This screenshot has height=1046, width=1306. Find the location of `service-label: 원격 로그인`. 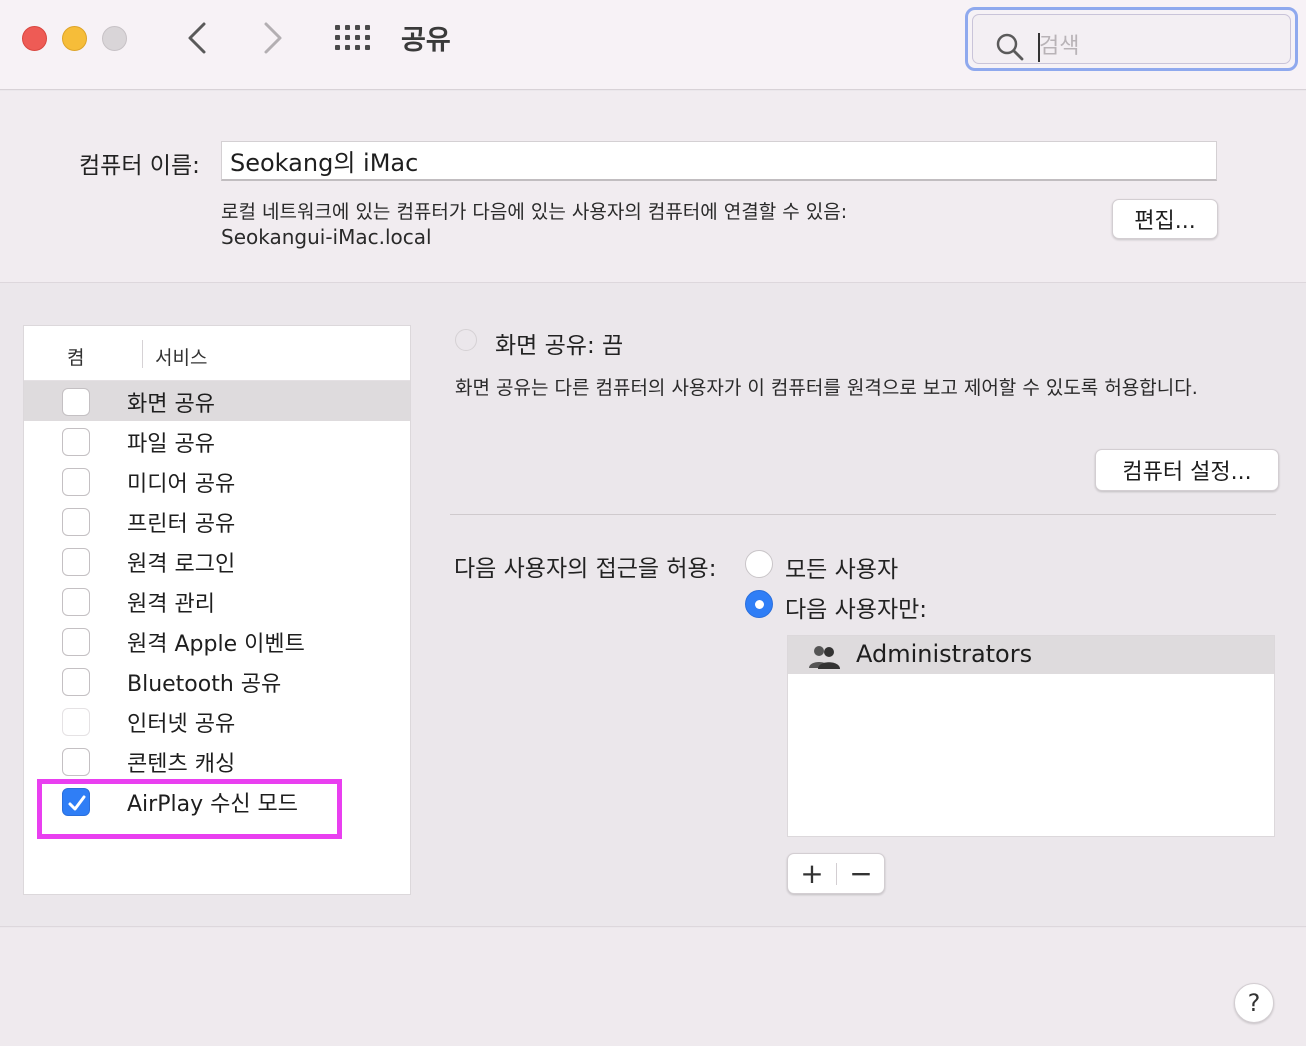

service-label: 원격 로그인 is located at coordinates (181, 564).